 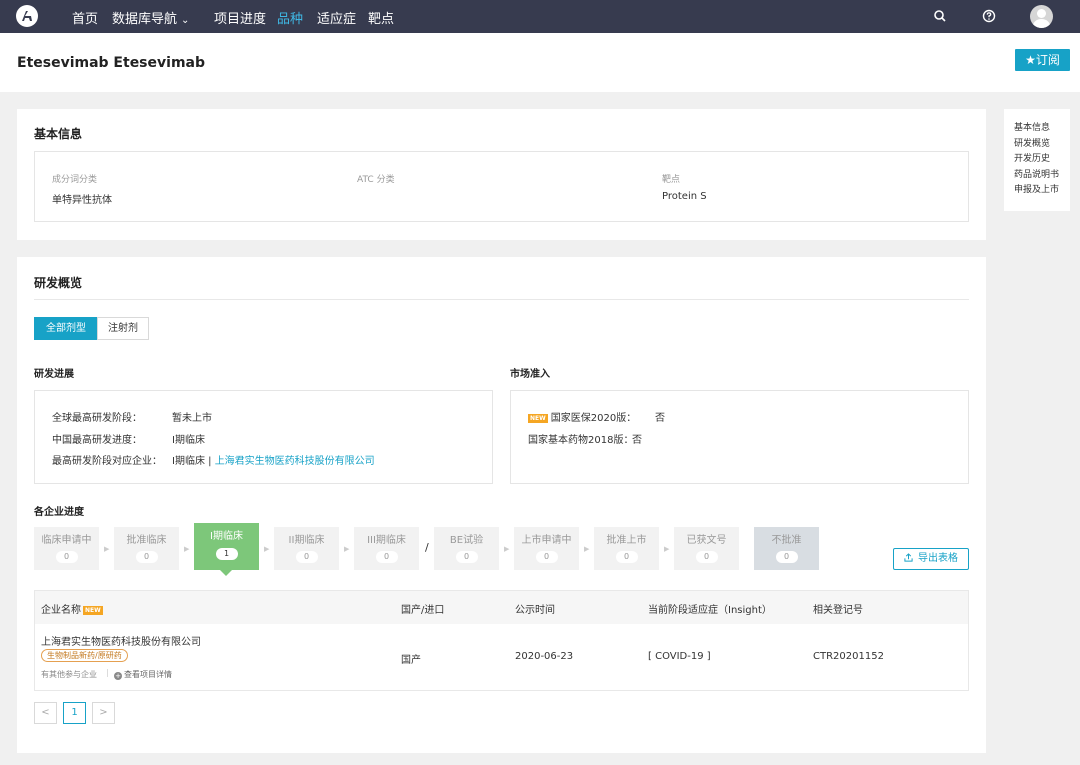 I want to click on stage-pointer, so click(x=226, y=573).